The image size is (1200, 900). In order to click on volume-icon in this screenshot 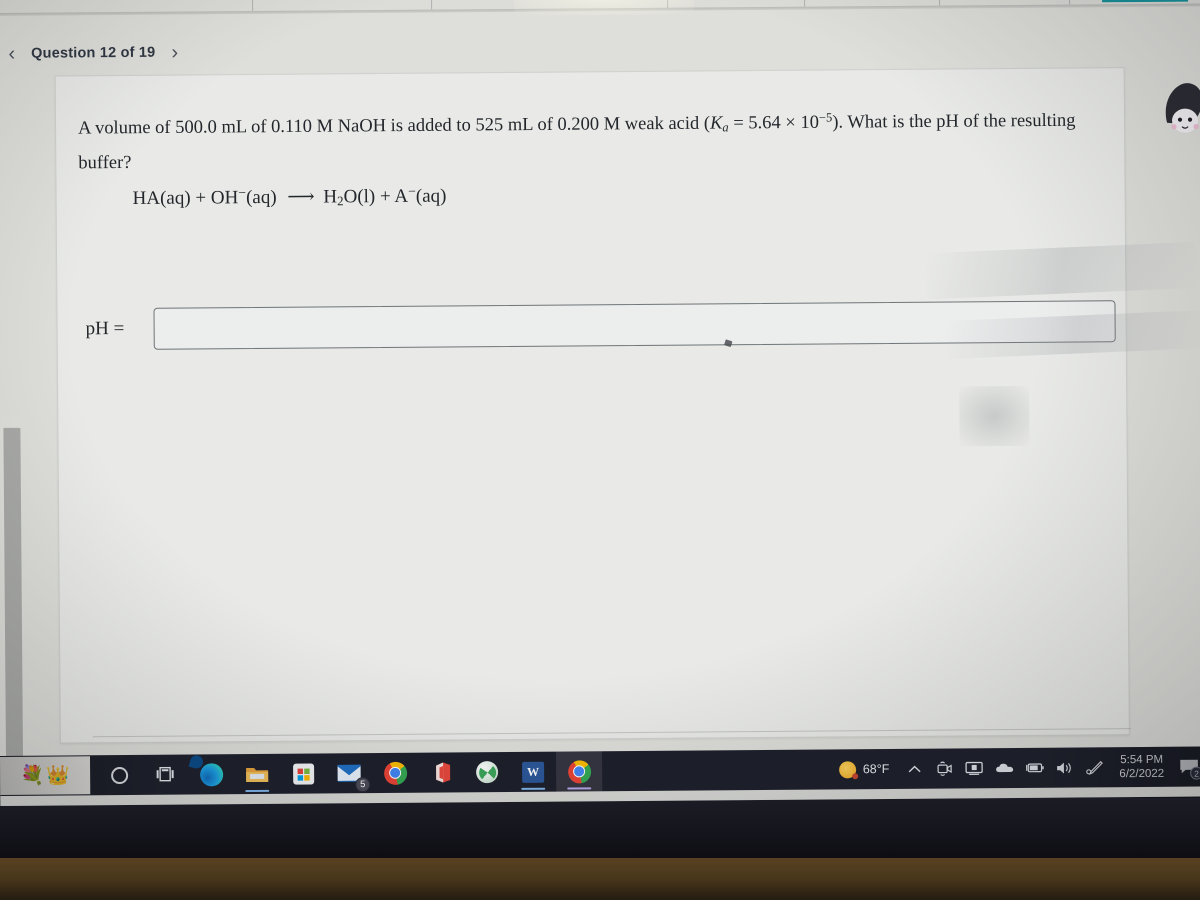, I will do `click(1064, 768)`.